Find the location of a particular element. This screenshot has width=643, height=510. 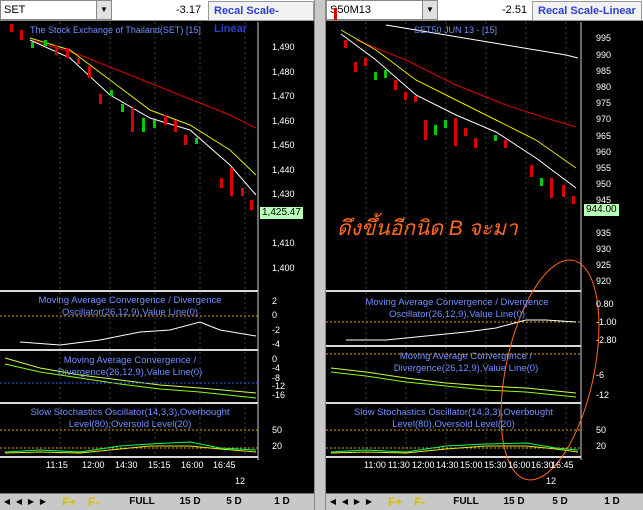

left-chart-title: The Stock Exchange of Thailand(SET) [15] is located at coordinates (115, 30).